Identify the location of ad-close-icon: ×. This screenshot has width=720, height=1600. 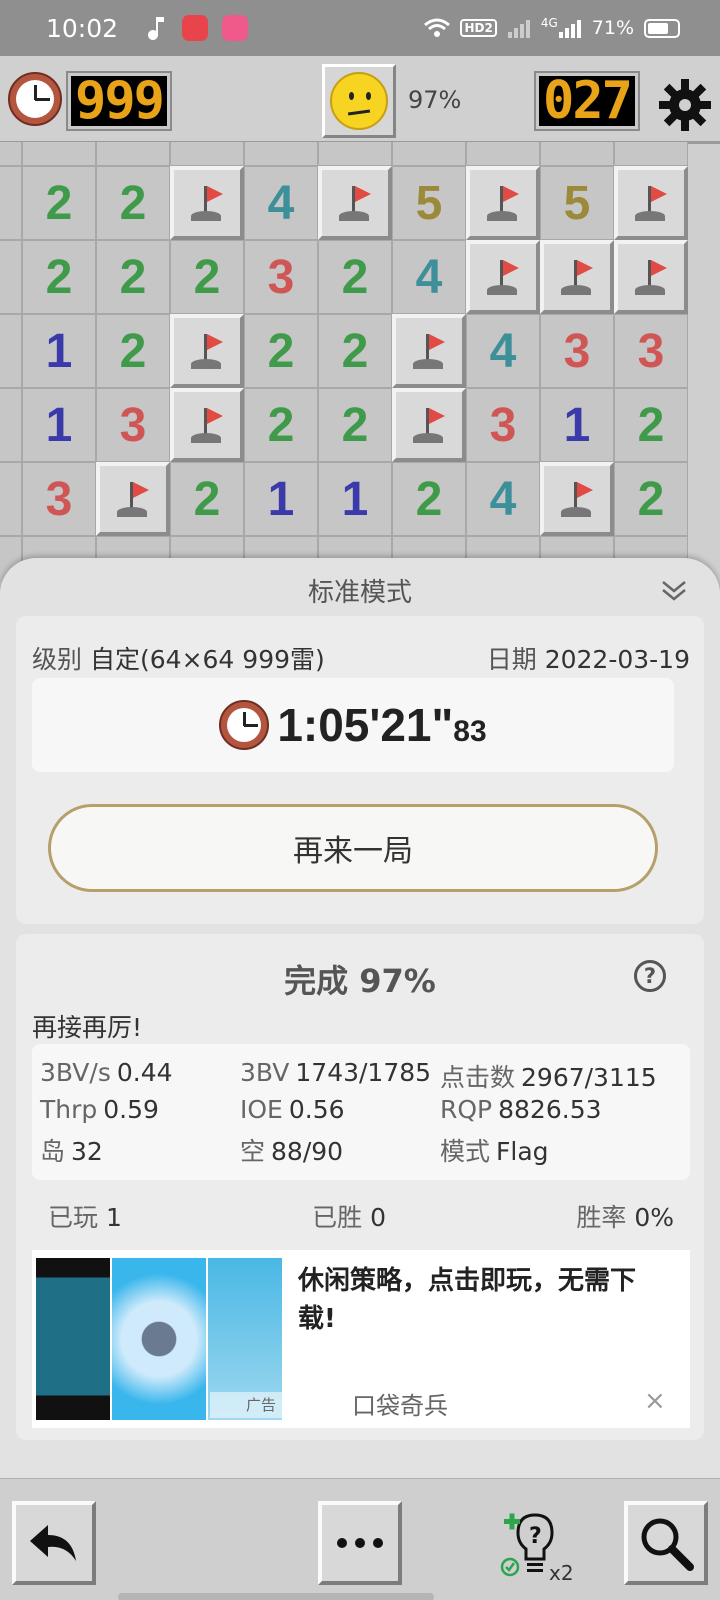
(655, 1401).